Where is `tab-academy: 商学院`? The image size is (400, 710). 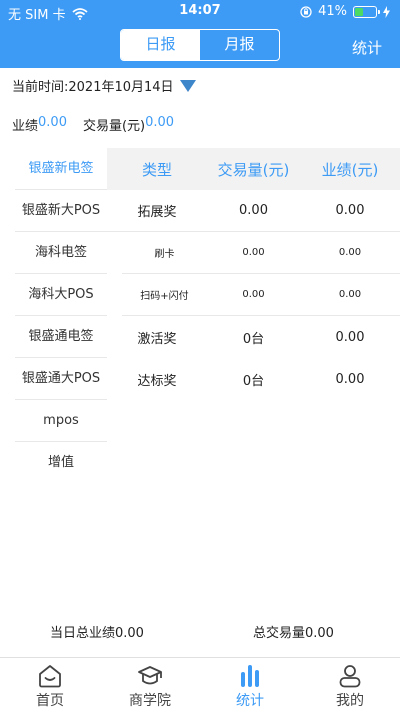
tab-academy: 商学院 is located at coordinates (150, 684).